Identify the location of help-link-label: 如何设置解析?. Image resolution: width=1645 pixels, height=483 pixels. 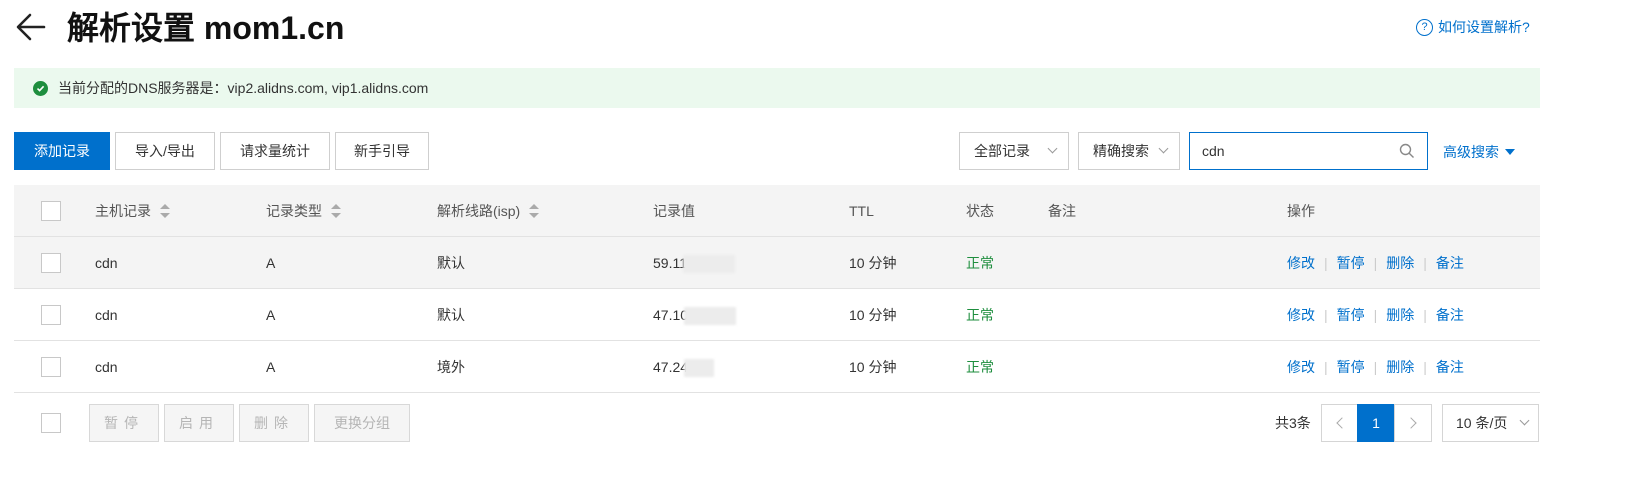
(1484, 27).